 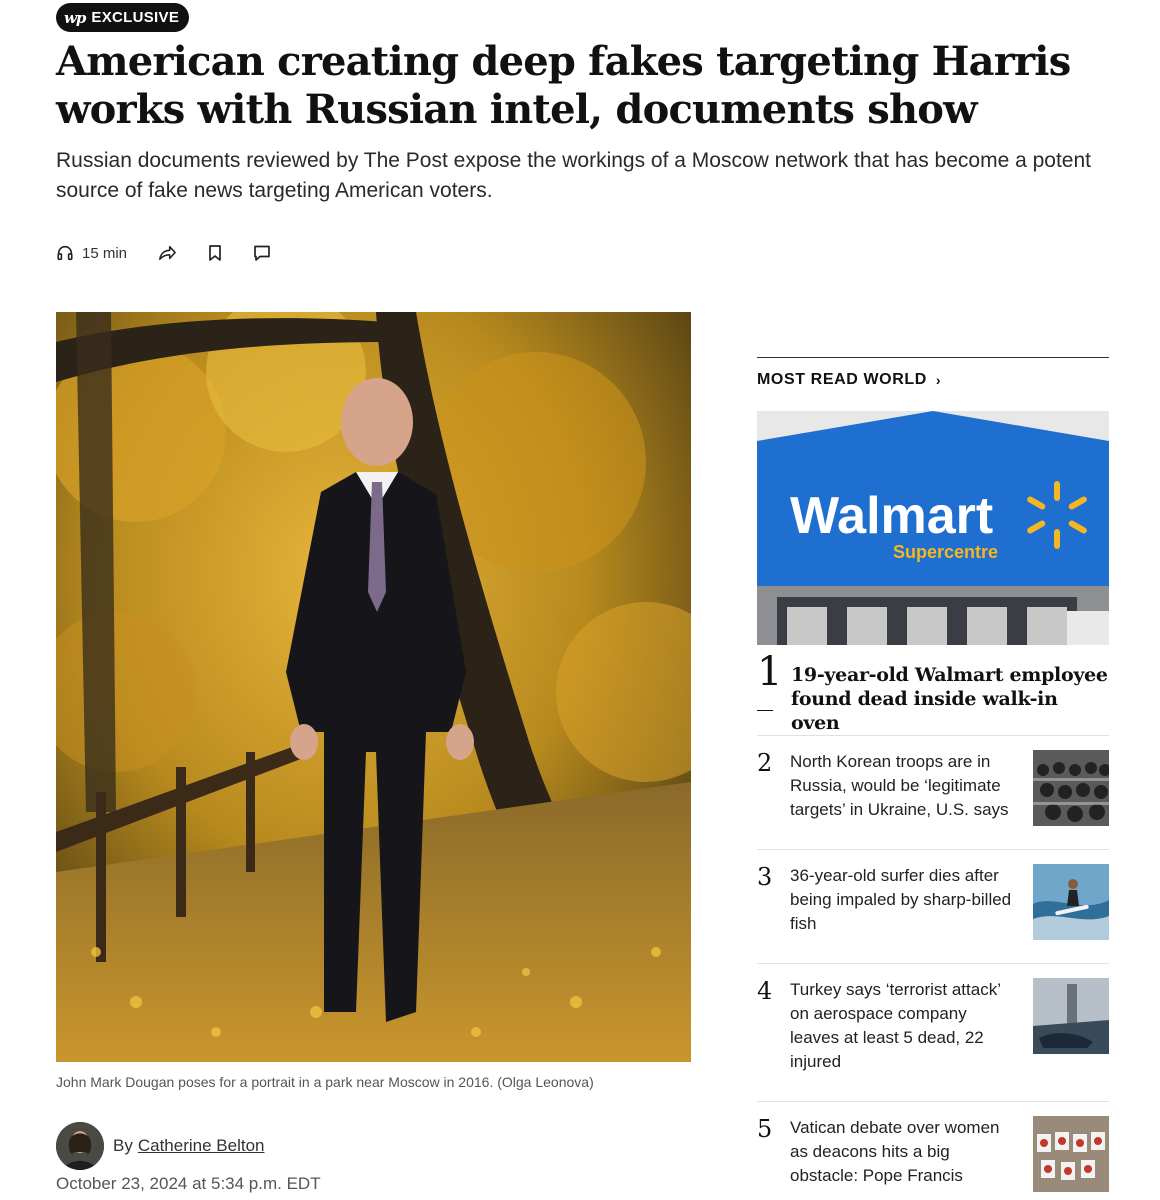 I want to click on bookmark-icon, so click(x=215, y=253).